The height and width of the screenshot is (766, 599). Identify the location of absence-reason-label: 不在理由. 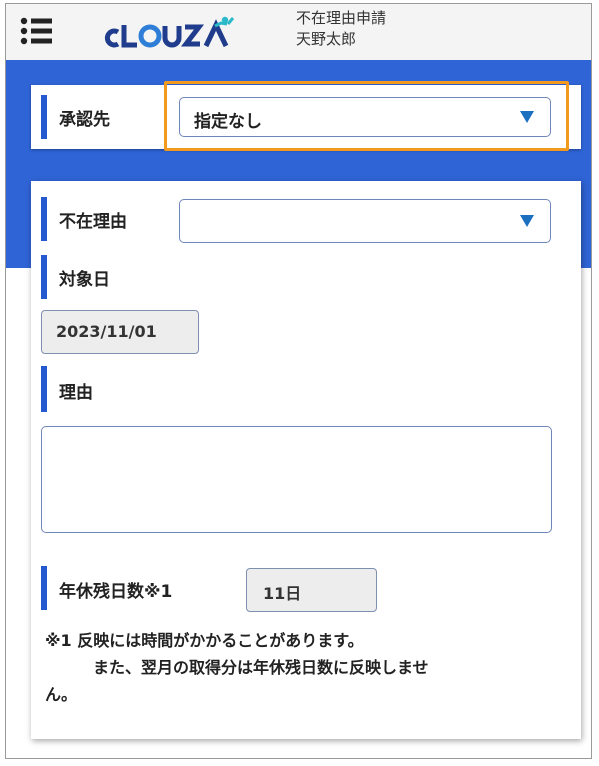
(93, 222).